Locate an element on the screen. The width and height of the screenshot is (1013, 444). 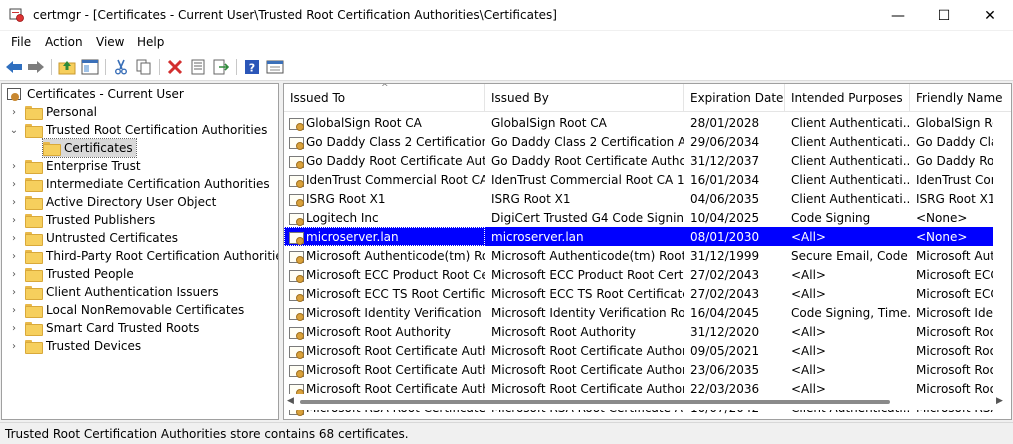
scroll-left-icon: ◀ is located at coordinates (290, 401).